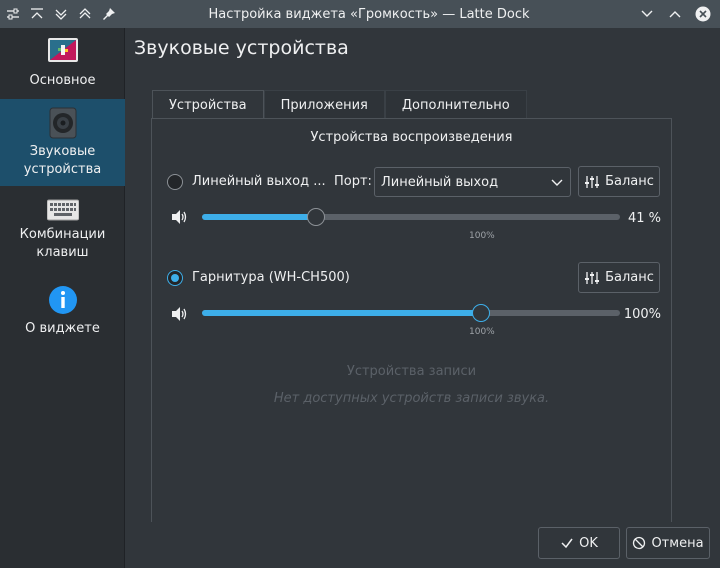 This screenshot has width=720, height=568. Describe the element at coordinates (588, 543) in the screenshot. I see `ok-button-label: OK` at that location.